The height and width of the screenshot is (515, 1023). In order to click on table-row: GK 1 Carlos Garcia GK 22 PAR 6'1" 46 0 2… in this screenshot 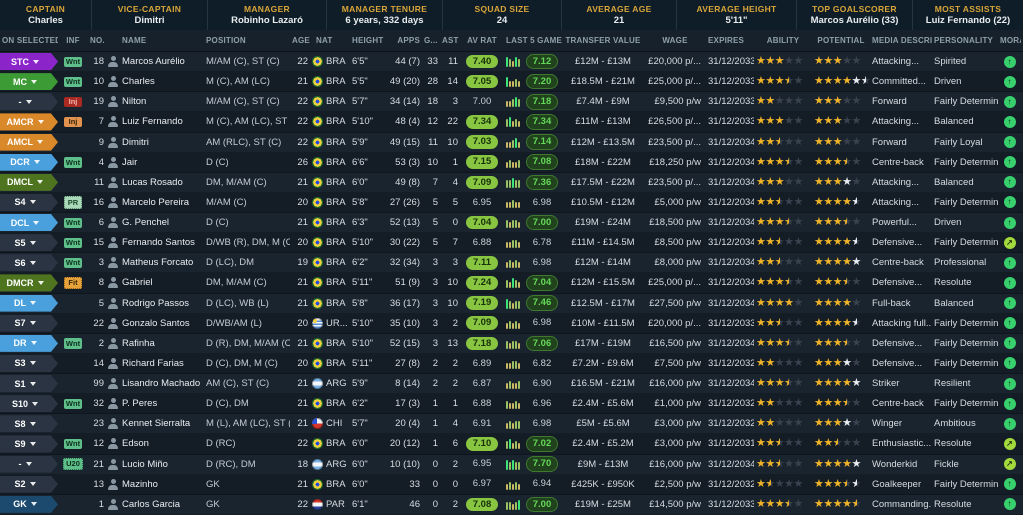, I will do `click(511, 504)`.